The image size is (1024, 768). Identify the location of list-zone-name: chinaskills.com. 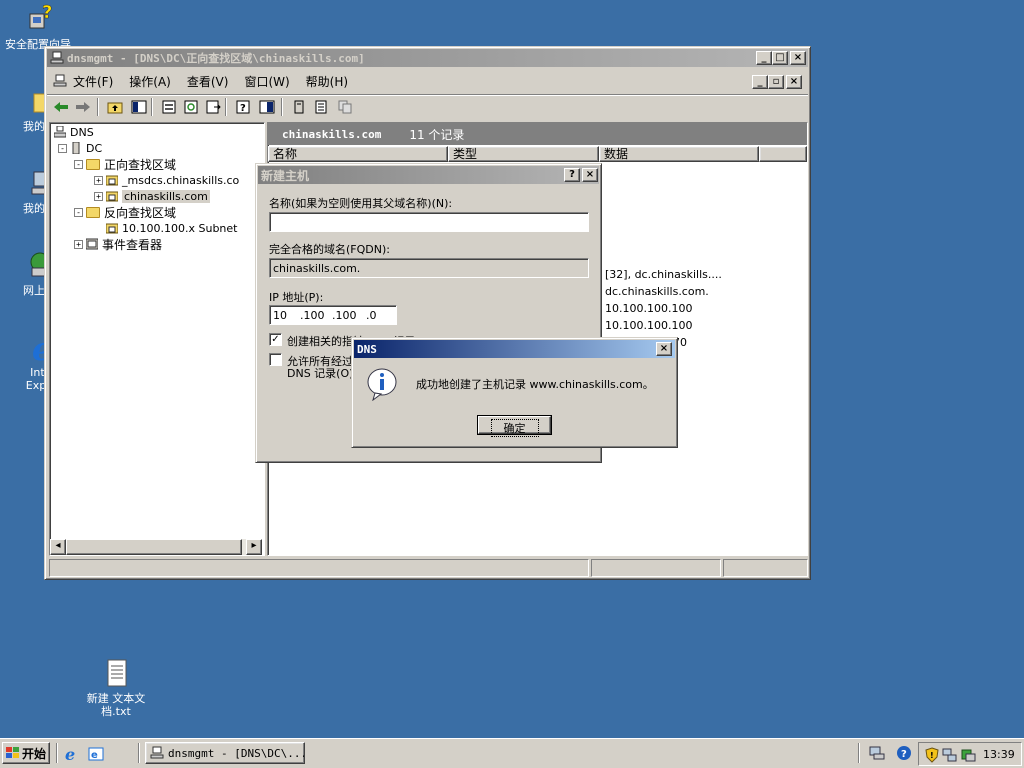
(332, 134).